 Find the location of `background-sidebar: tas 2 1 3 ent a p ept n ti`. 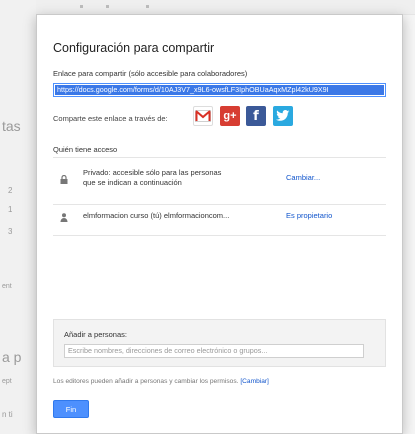

background-sidebar: tas 2 1 3 ent a p ept n ti is located at coordinates (18, 217).